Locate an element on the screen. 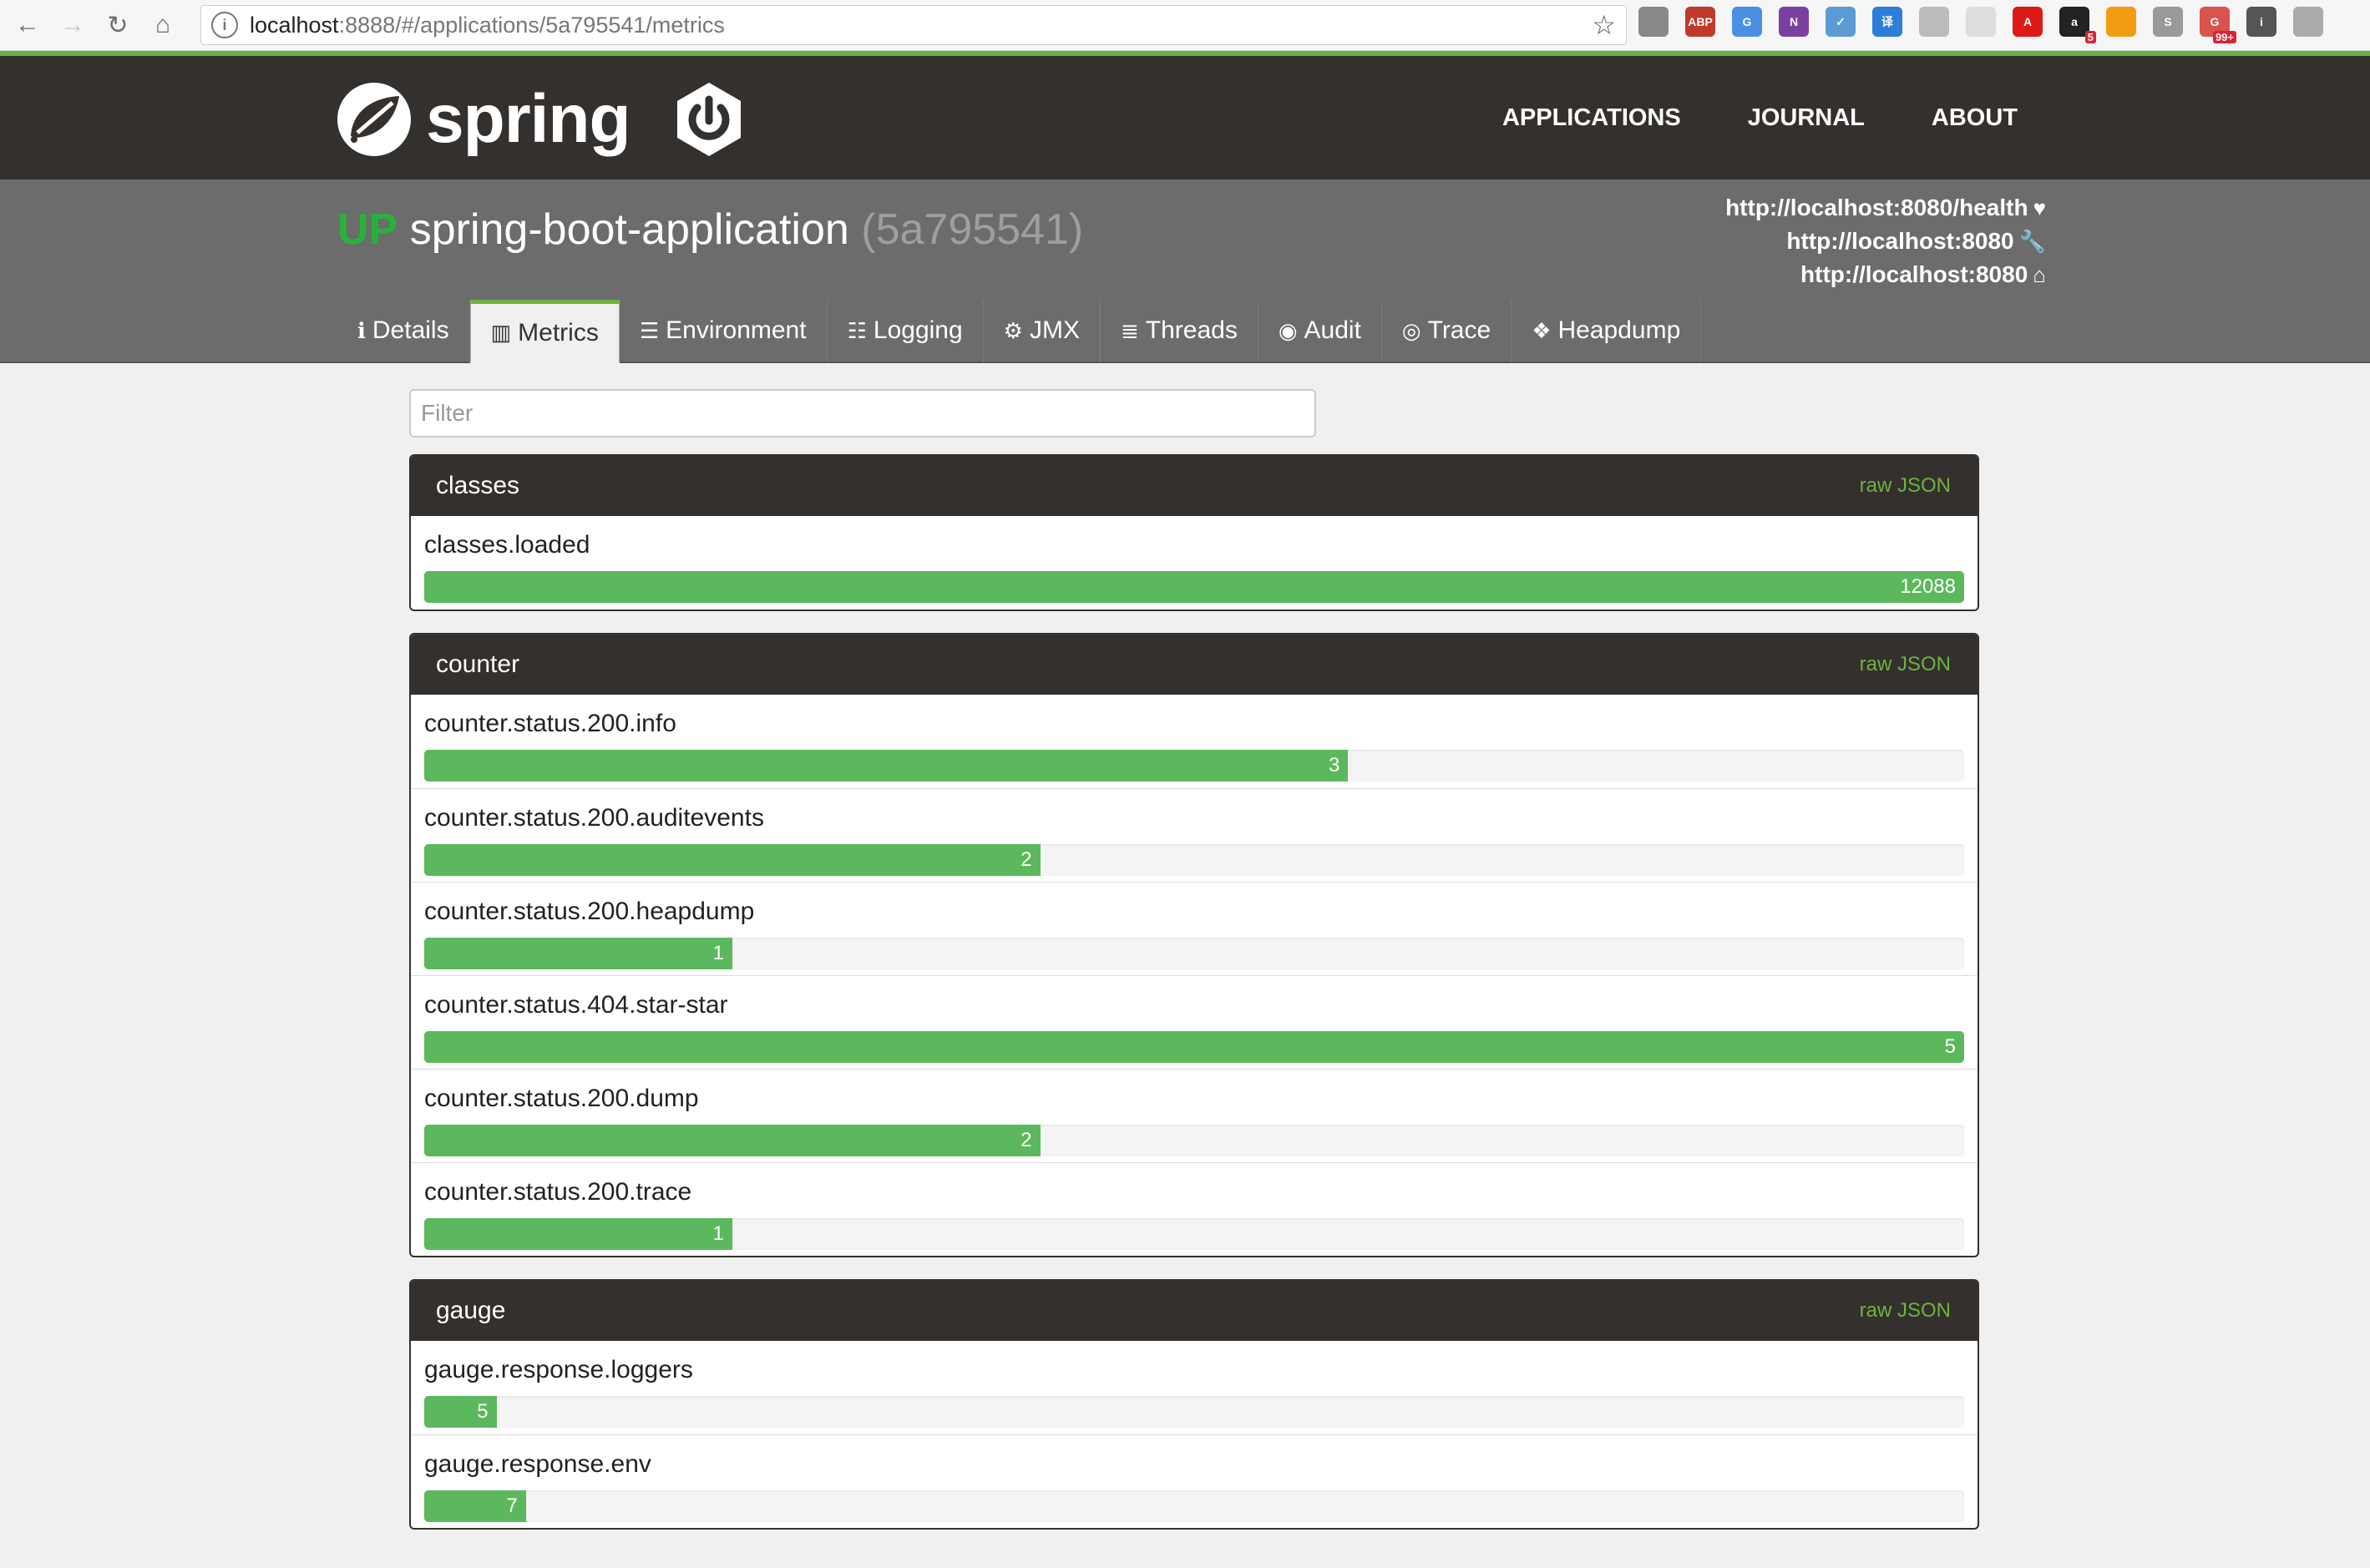 The width and height of the screenshot is (2370, 1568). adblock-icon: ABP is located at coordinates (1700, 22).